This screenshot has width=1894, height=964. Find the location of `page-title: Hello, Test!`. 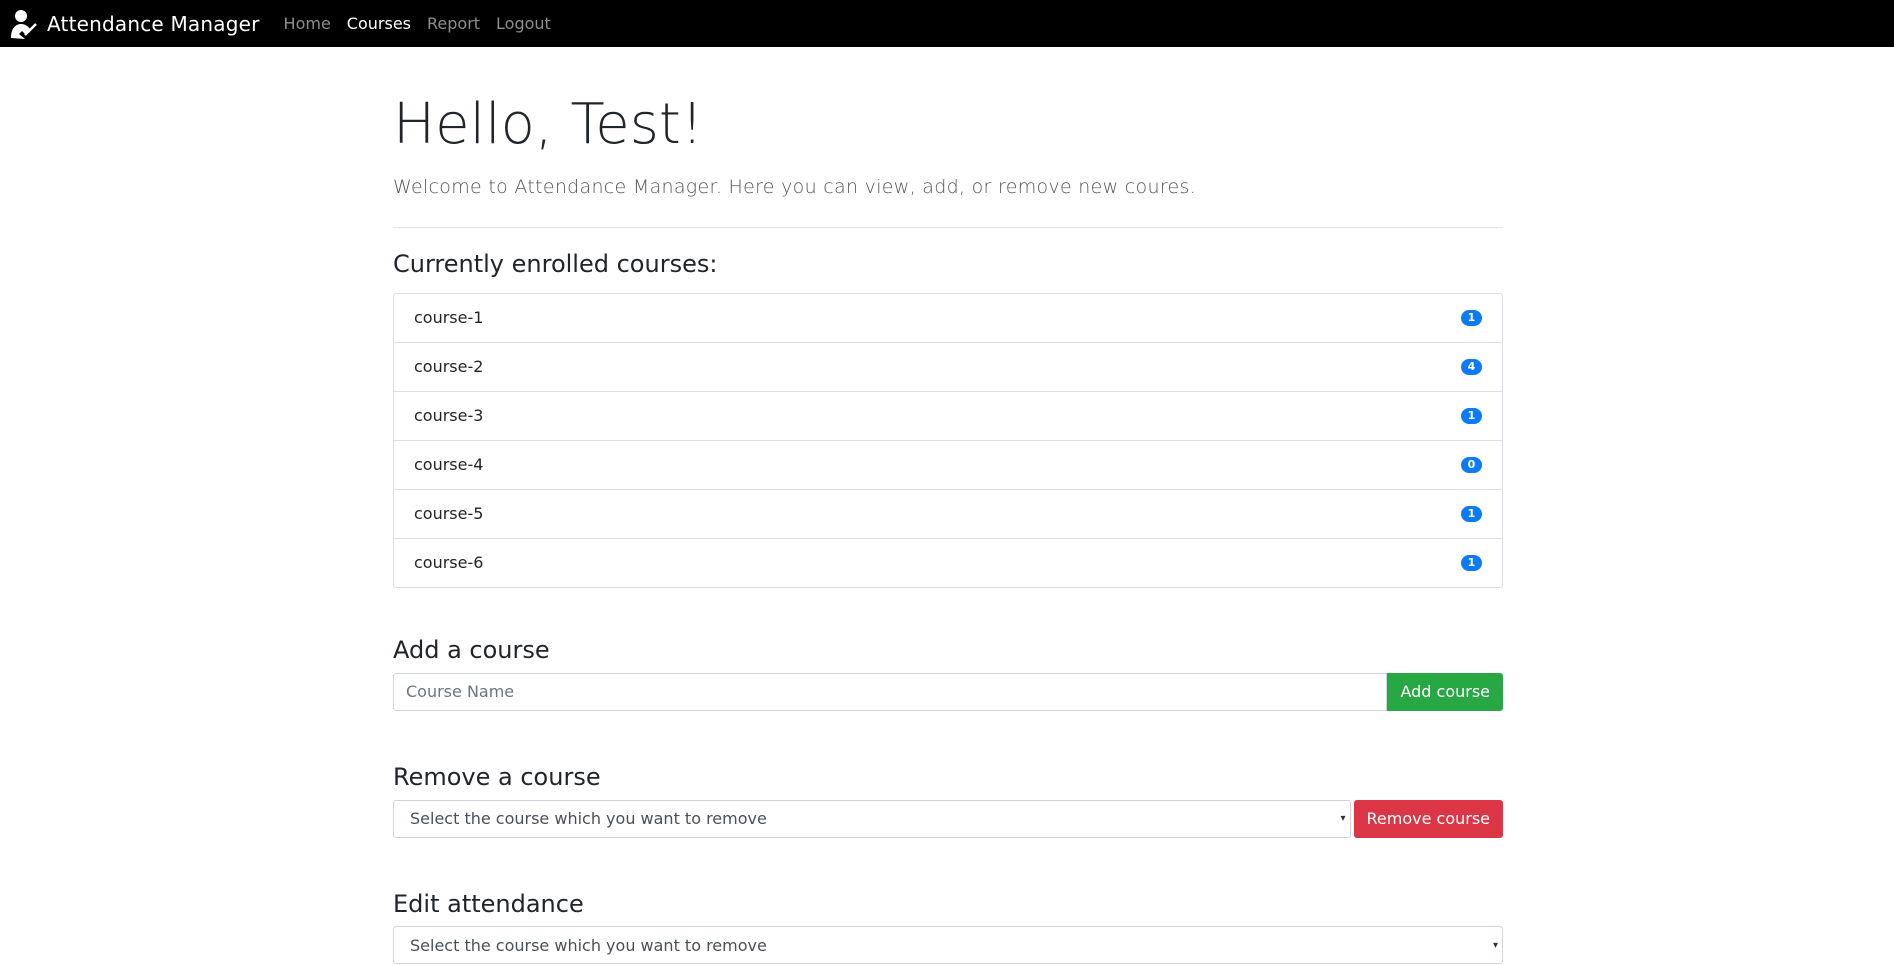

page-title: Hello, Test! is located at coordinates (548, 124).